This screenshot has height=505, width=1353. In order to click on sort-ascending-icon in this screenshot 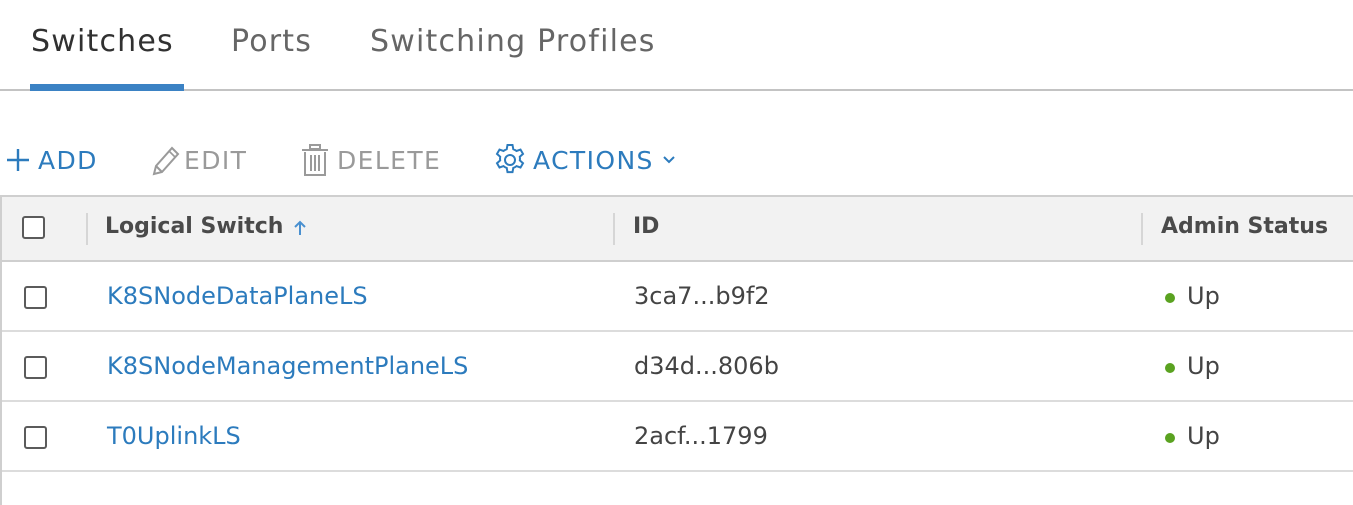, I will do `click(300, 230)`.